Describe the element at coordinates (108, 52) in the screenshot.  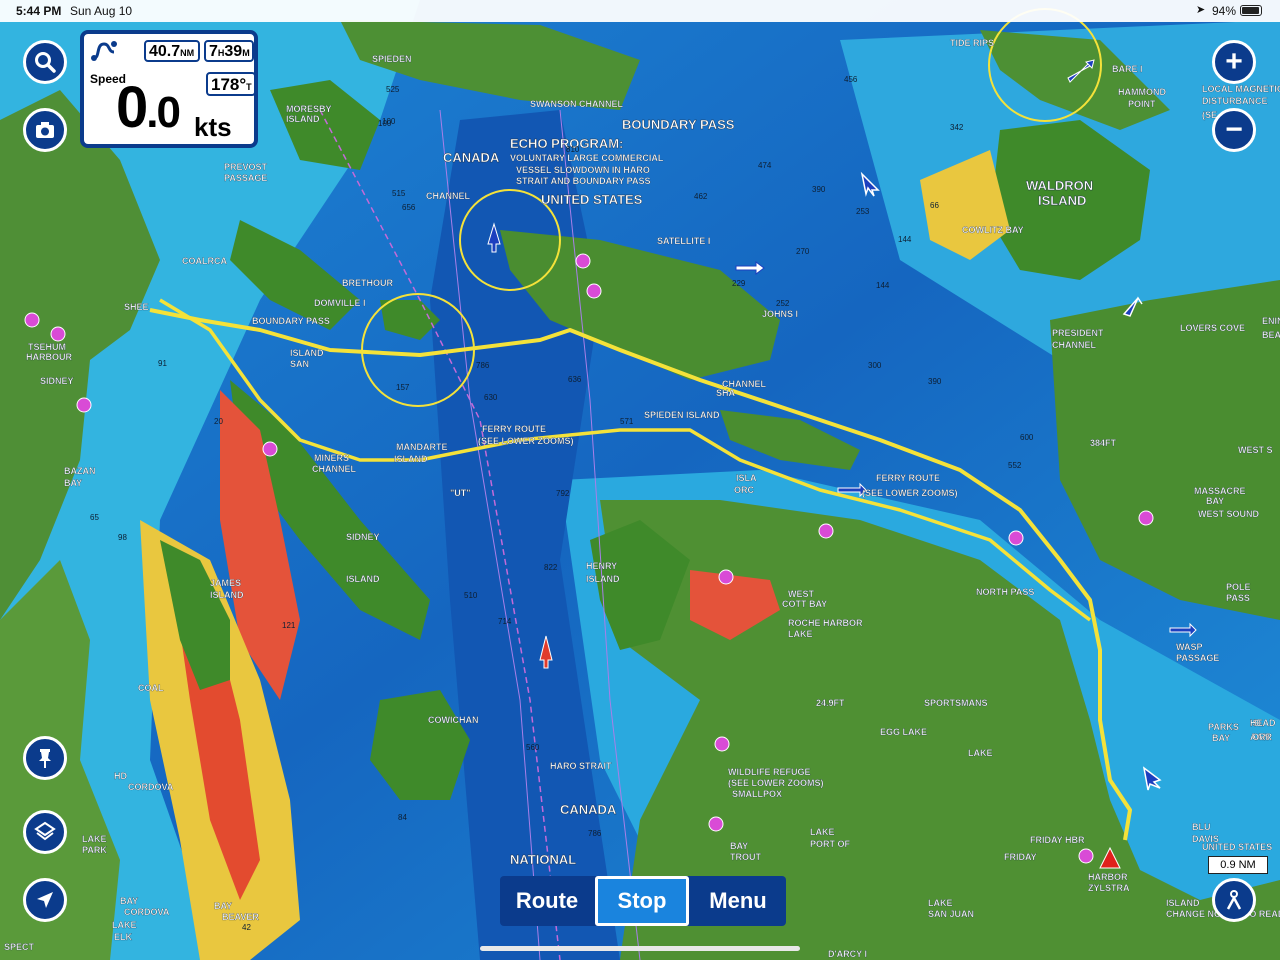
I see `route-nav-icon` at that location.